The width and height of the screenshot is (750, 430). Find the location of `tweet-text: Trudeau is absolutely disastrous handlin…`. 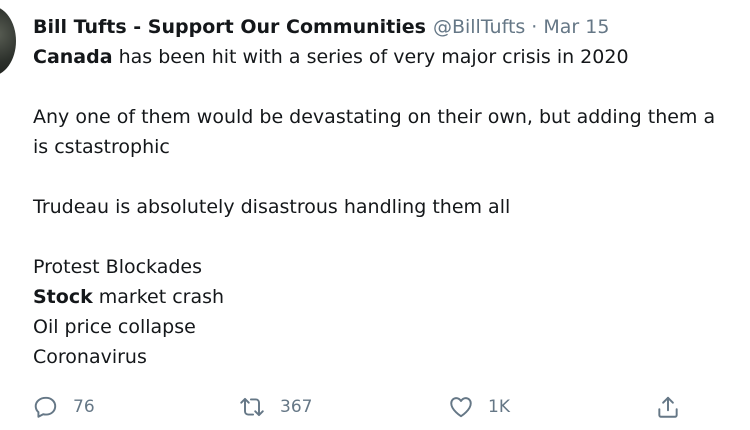

tweet-text: Trudeau is absolutely disastrous handlin… is located at coordinates (272, 207).